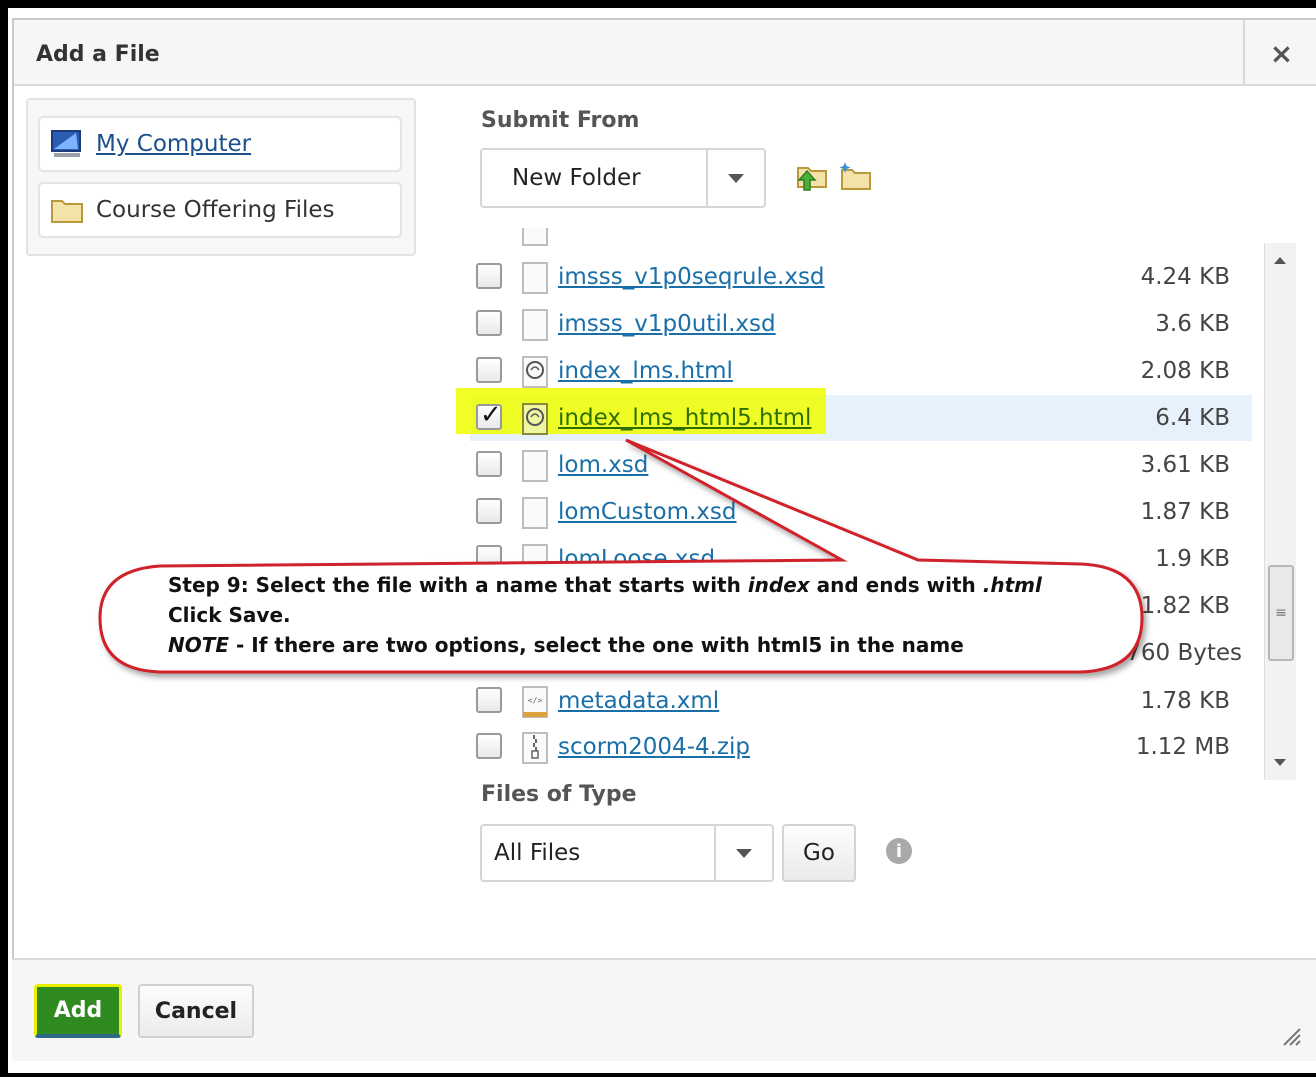  Describe the element at coordinates (78, 1011) in the screenshot. I see `add-button: Add` at that location.